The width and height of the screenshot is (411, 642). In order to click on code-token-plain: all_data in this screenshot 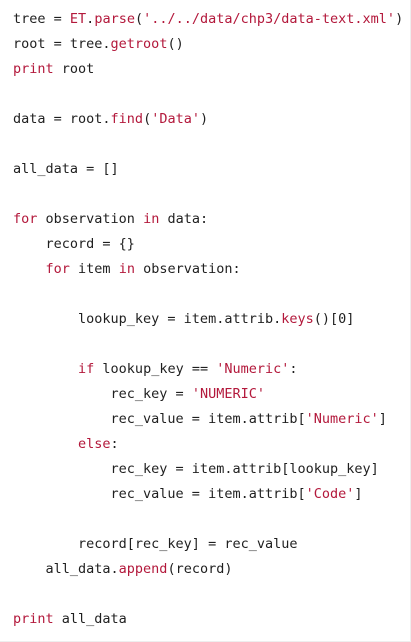, I will do `click(90, 619)`.